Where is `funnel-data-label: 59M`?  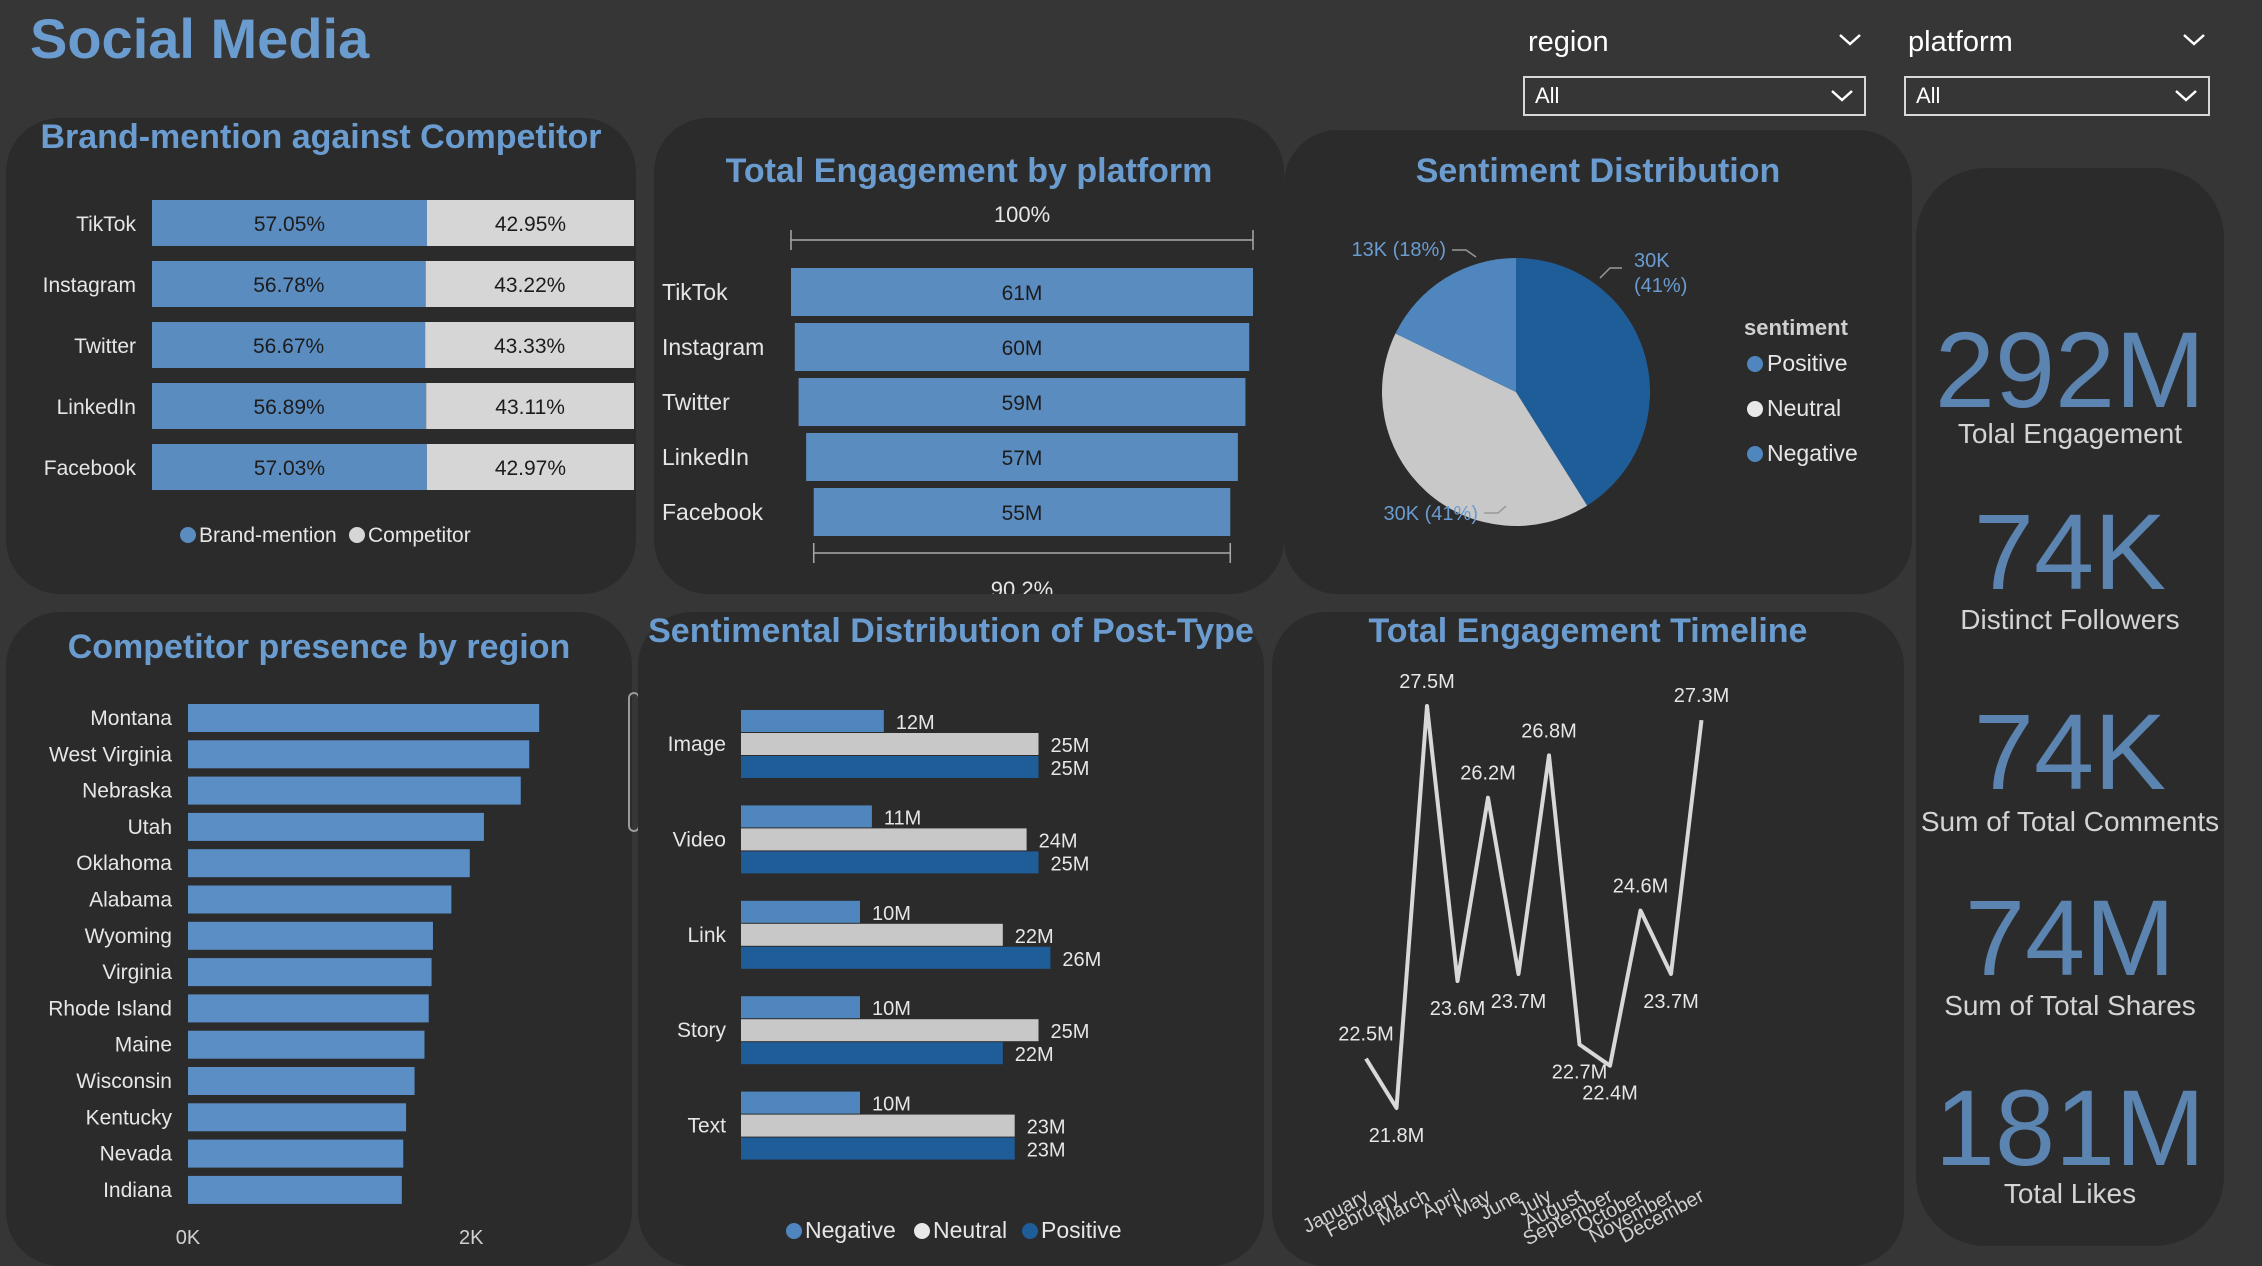 funnel-data-label: 59M is located at coordinates (1022, 403).